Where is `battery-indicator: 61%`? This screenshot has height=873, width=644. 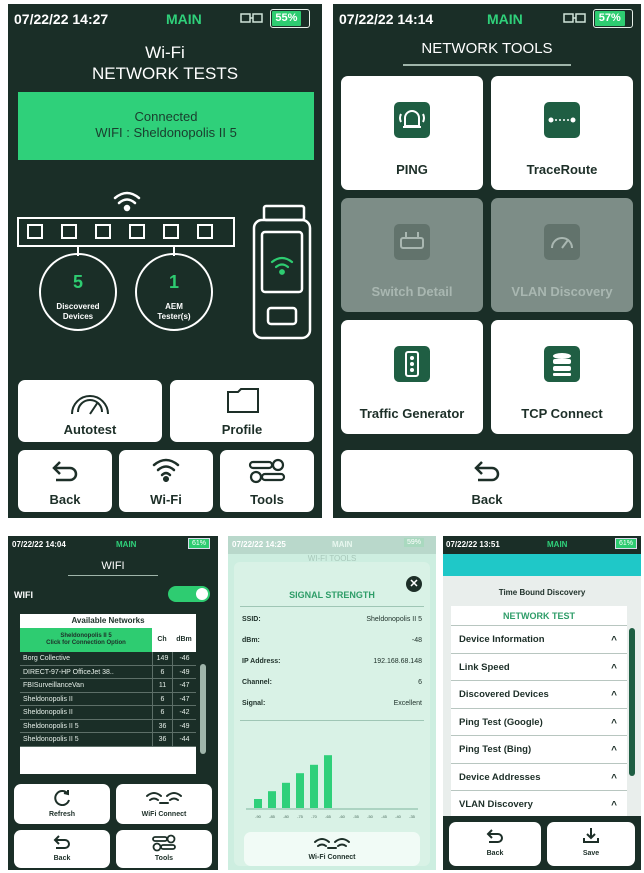 battery-indicator: 61% is located at coordinates (626, 543).